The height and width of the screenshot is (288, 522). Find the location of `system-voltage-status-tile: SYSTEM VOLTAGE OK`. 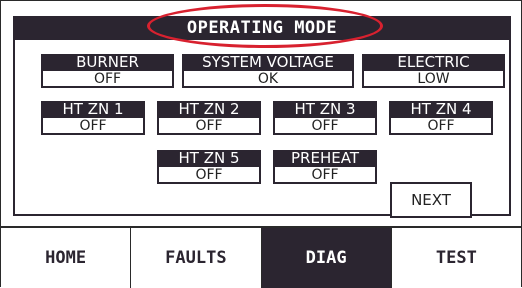

system-voltage-status-tile: SYSTEM VOLTAGE OK is located at coordinates (268, 71).